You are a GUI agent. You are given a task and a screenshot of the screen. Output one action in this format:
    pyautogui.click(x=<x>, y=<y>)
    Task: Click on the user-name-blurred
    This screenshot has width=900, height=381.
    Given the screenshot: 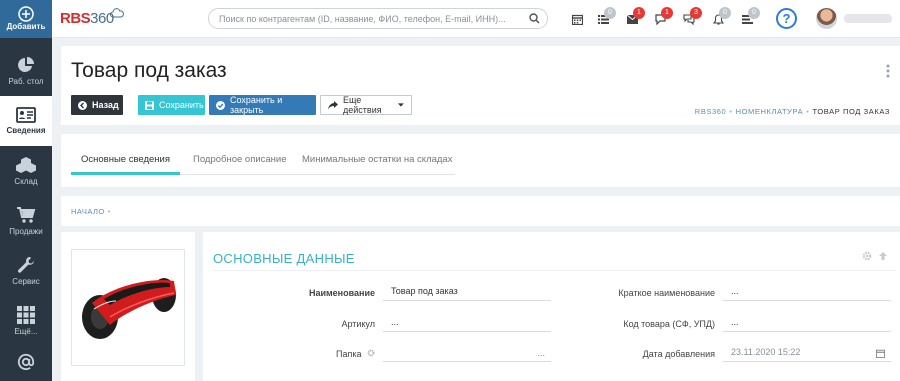 What is the action you would take?
    pyautogui.click(x=868, y=18)
    